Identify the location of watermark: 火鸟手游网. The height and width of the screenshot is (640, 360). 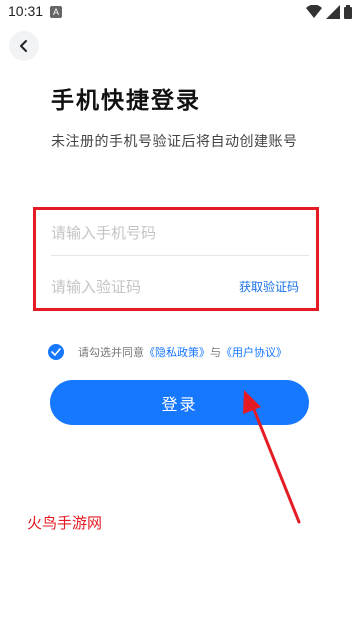
(65, 523).